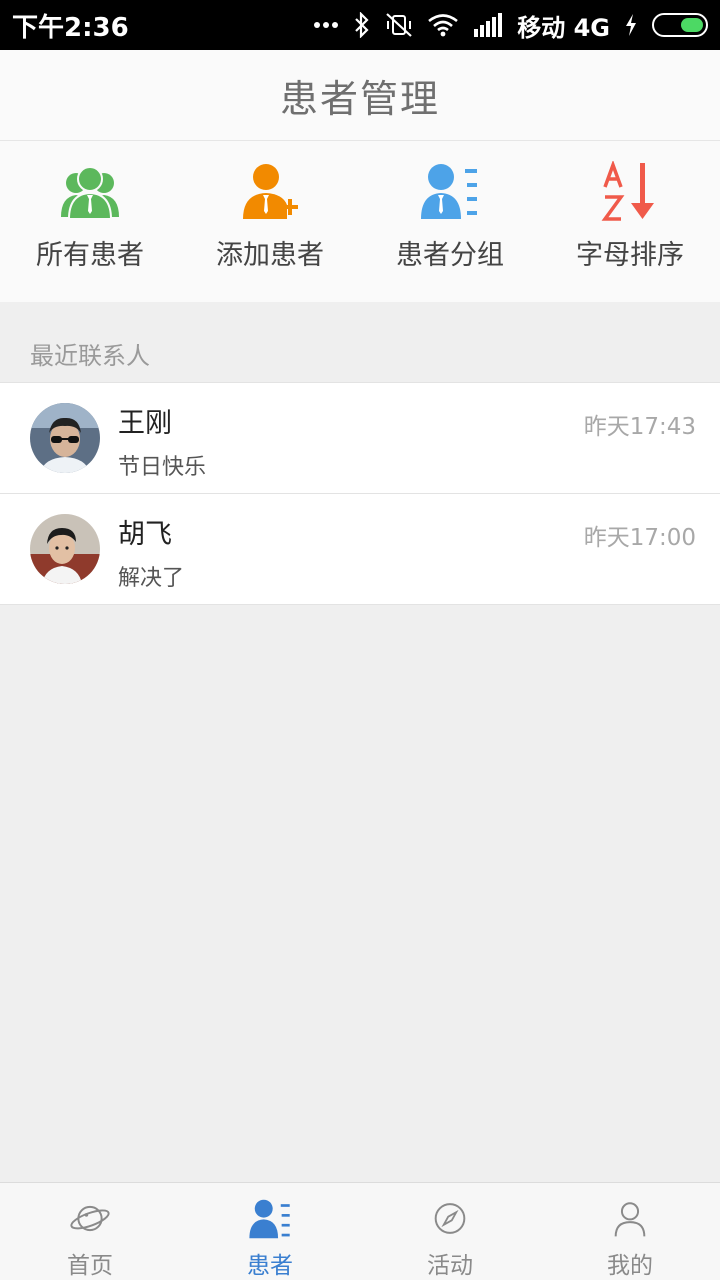 The width and height of the screenshot is (720, 1280). What do you see at coordinates (360, 438) in the screenshot?
I see `contact-row: 王刚 节日快乐 昨天17:43` at bounding box center [360, 438].